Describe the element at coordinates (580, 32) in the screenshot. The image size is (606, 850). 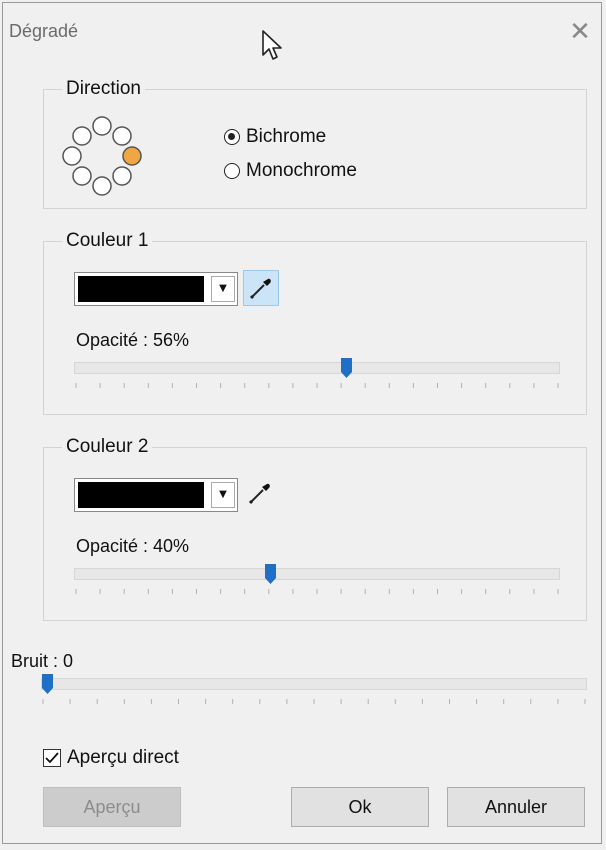
I see `close-icon: ✕` at that location.